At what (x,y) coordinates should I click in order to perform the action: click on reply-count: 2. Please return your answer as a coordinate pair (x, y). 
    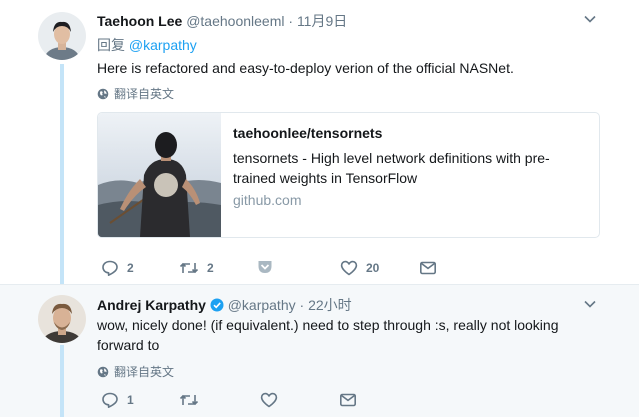
    Looking at the image, I should click on (130, 268).